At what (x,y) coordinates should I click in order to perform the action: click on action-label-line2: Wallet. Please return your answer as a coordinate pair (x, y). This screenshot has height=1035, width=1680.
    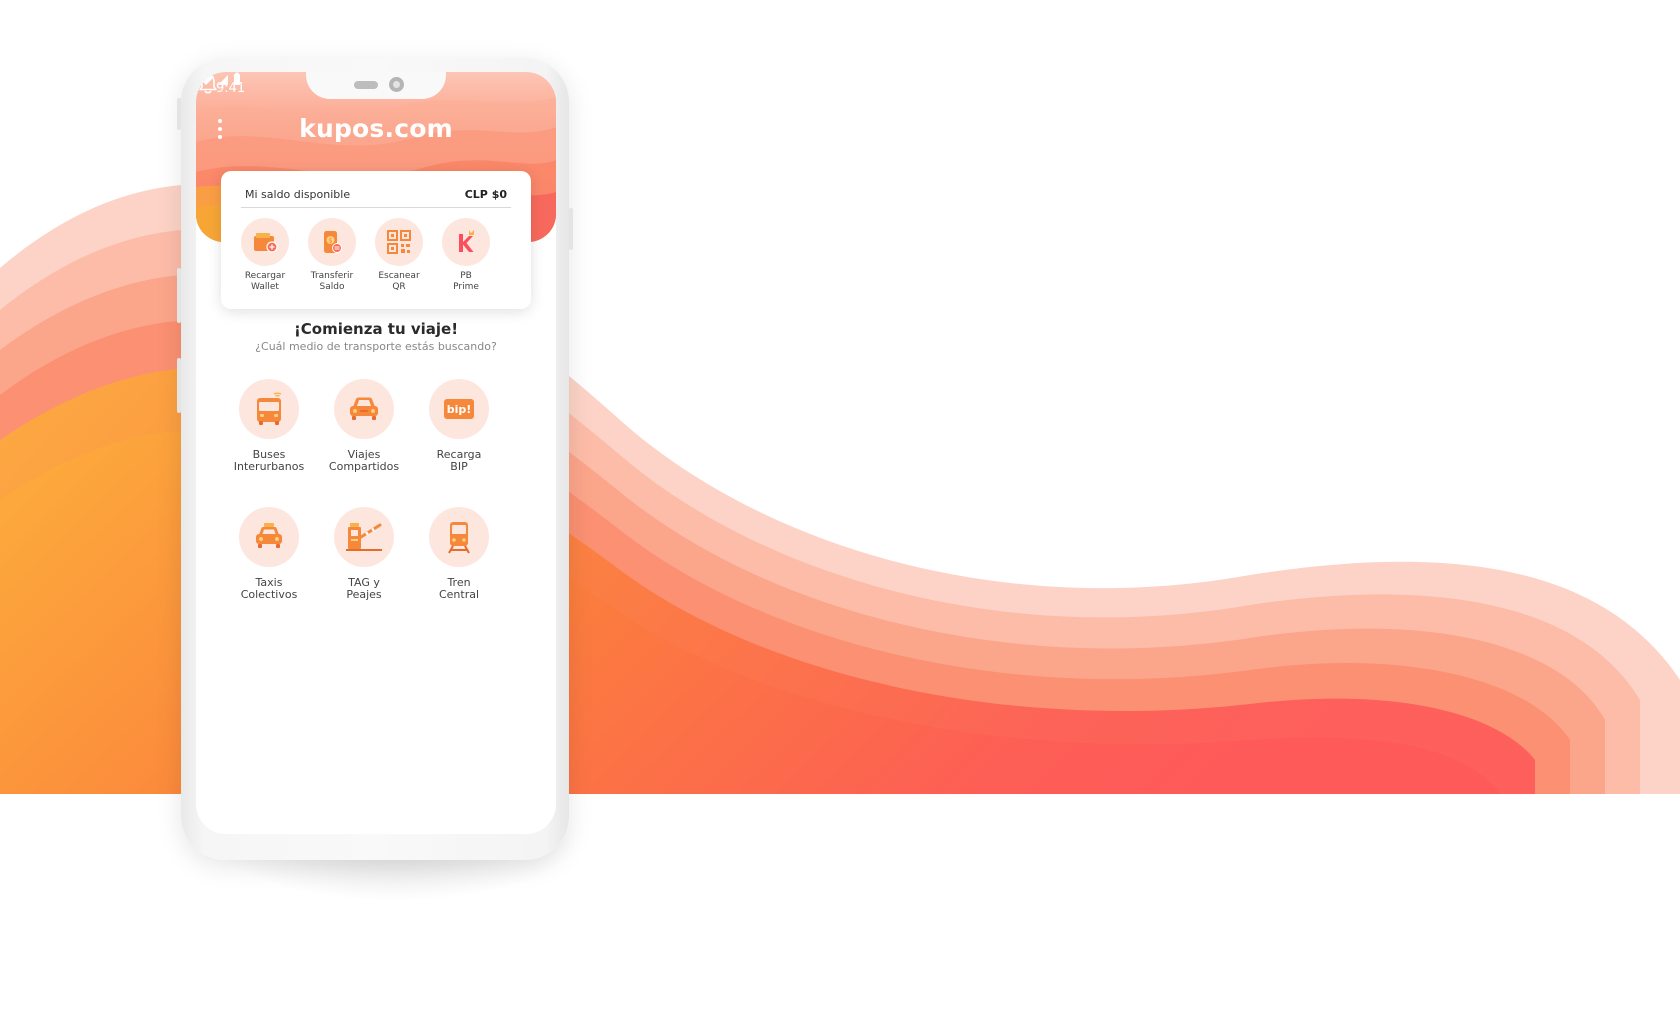
    Looking at the image, I should click on (265, 287).